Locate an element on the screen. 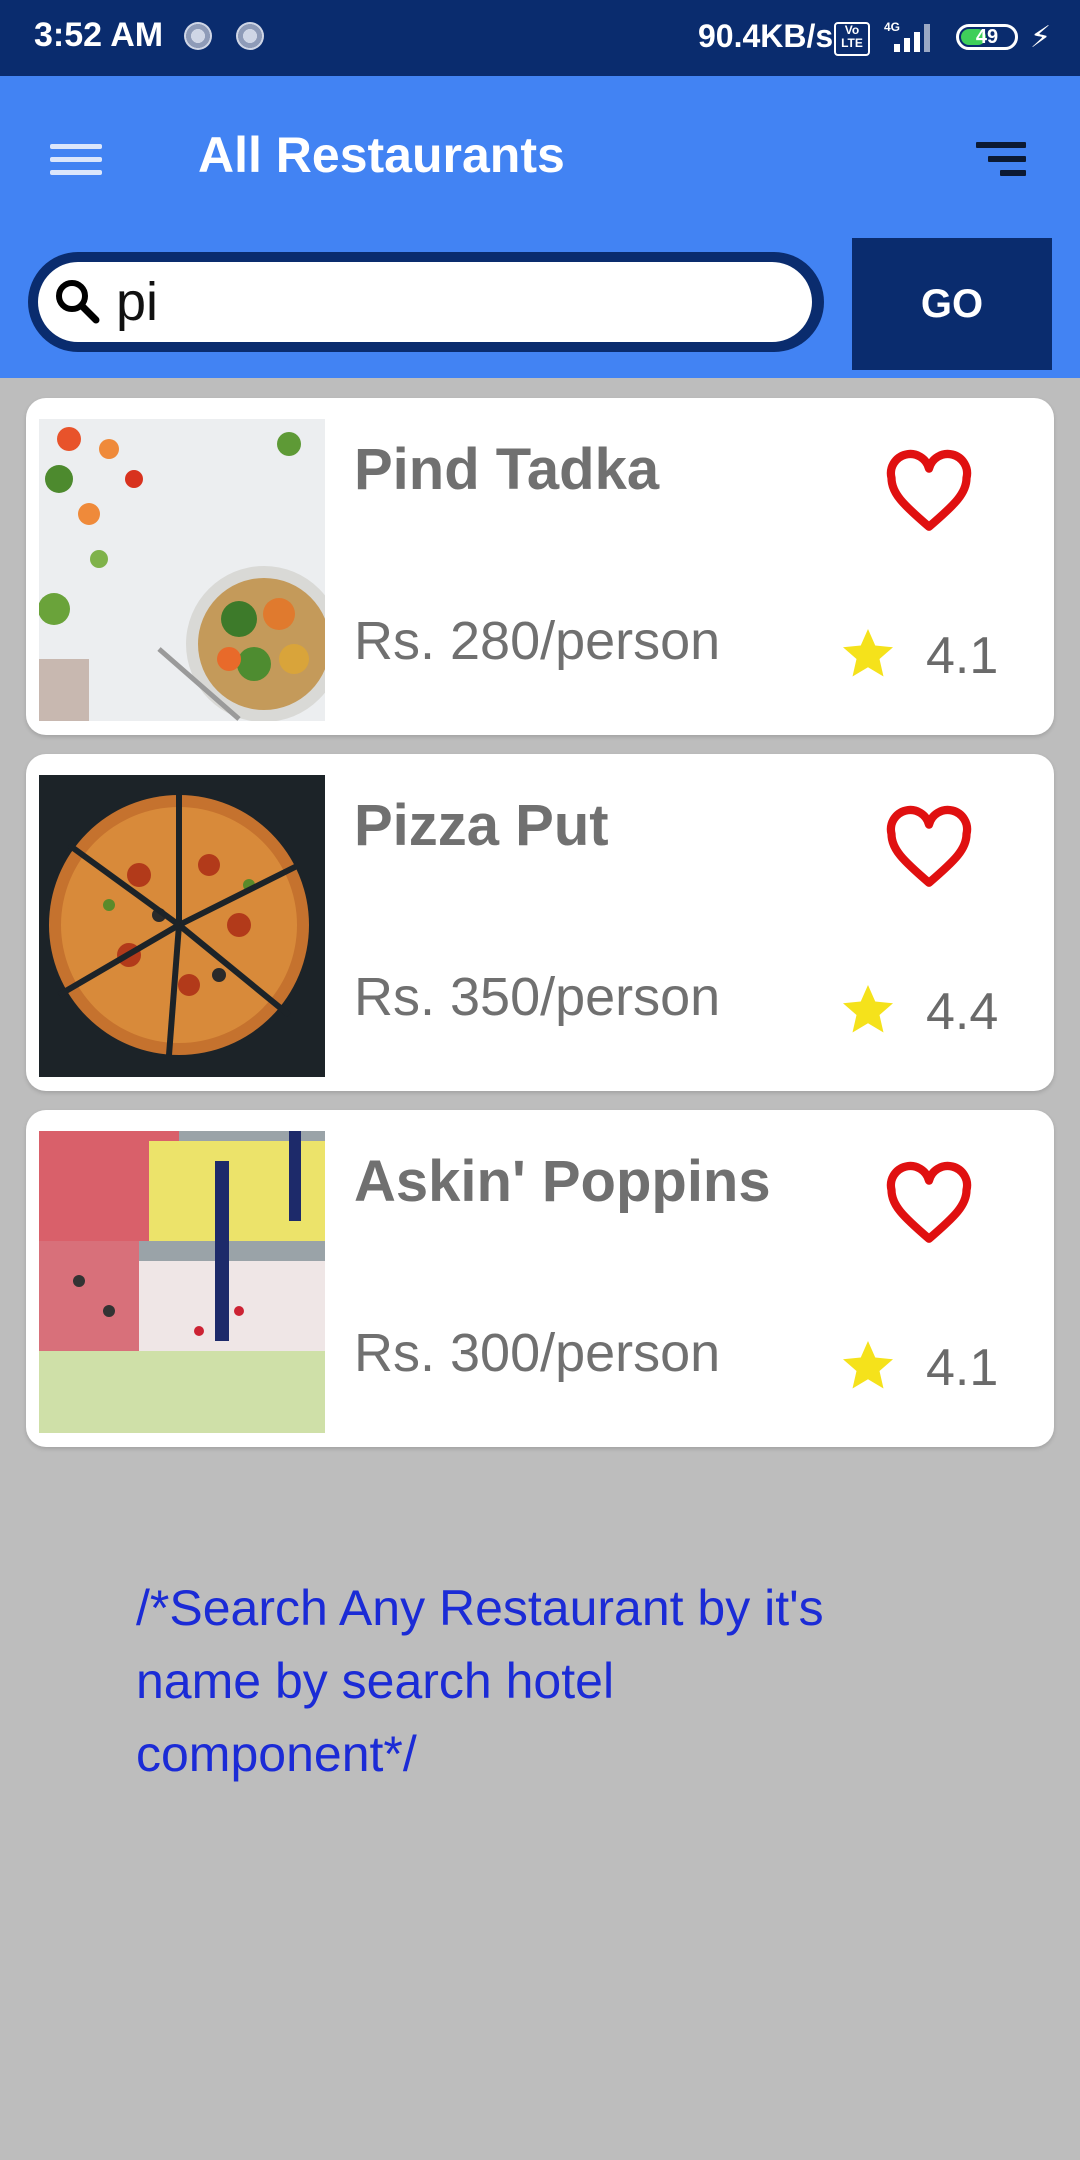 This screenshot has height=2160, width=1080. battery-level: 49 is located at coordinates (987, 37).